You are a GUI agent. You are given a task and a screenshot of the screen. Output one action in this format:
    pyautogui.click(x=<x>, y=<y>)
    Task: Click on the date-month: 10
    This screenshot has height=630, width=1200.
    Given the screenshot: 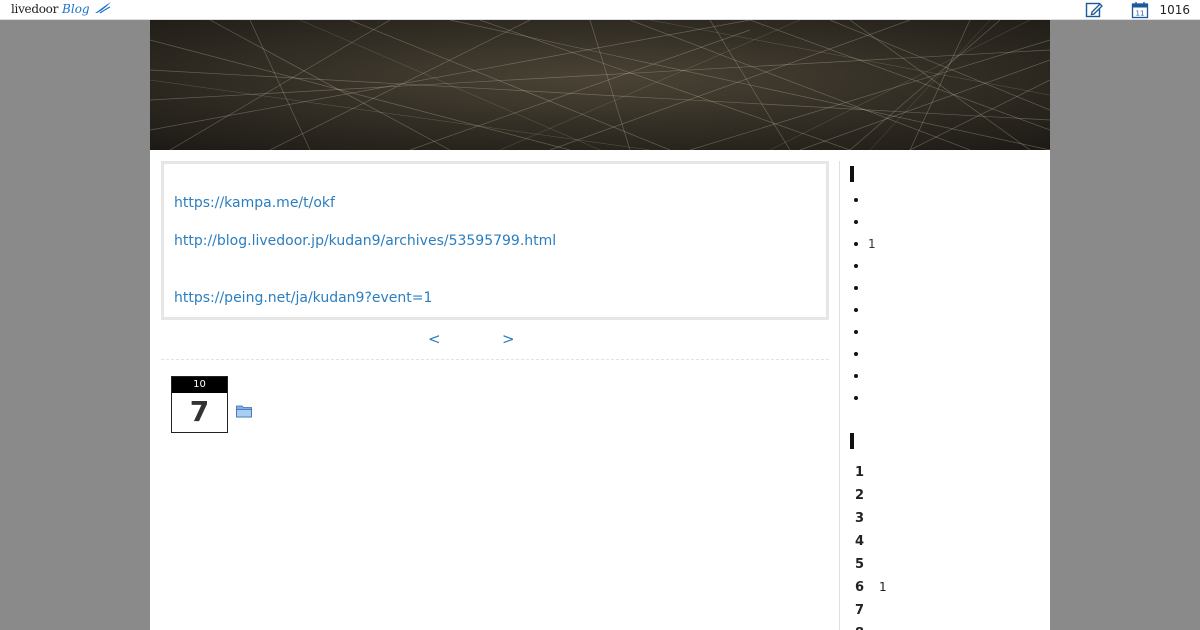 What is the action you would take?
    pyautogui.click(x=199, y=385)
    